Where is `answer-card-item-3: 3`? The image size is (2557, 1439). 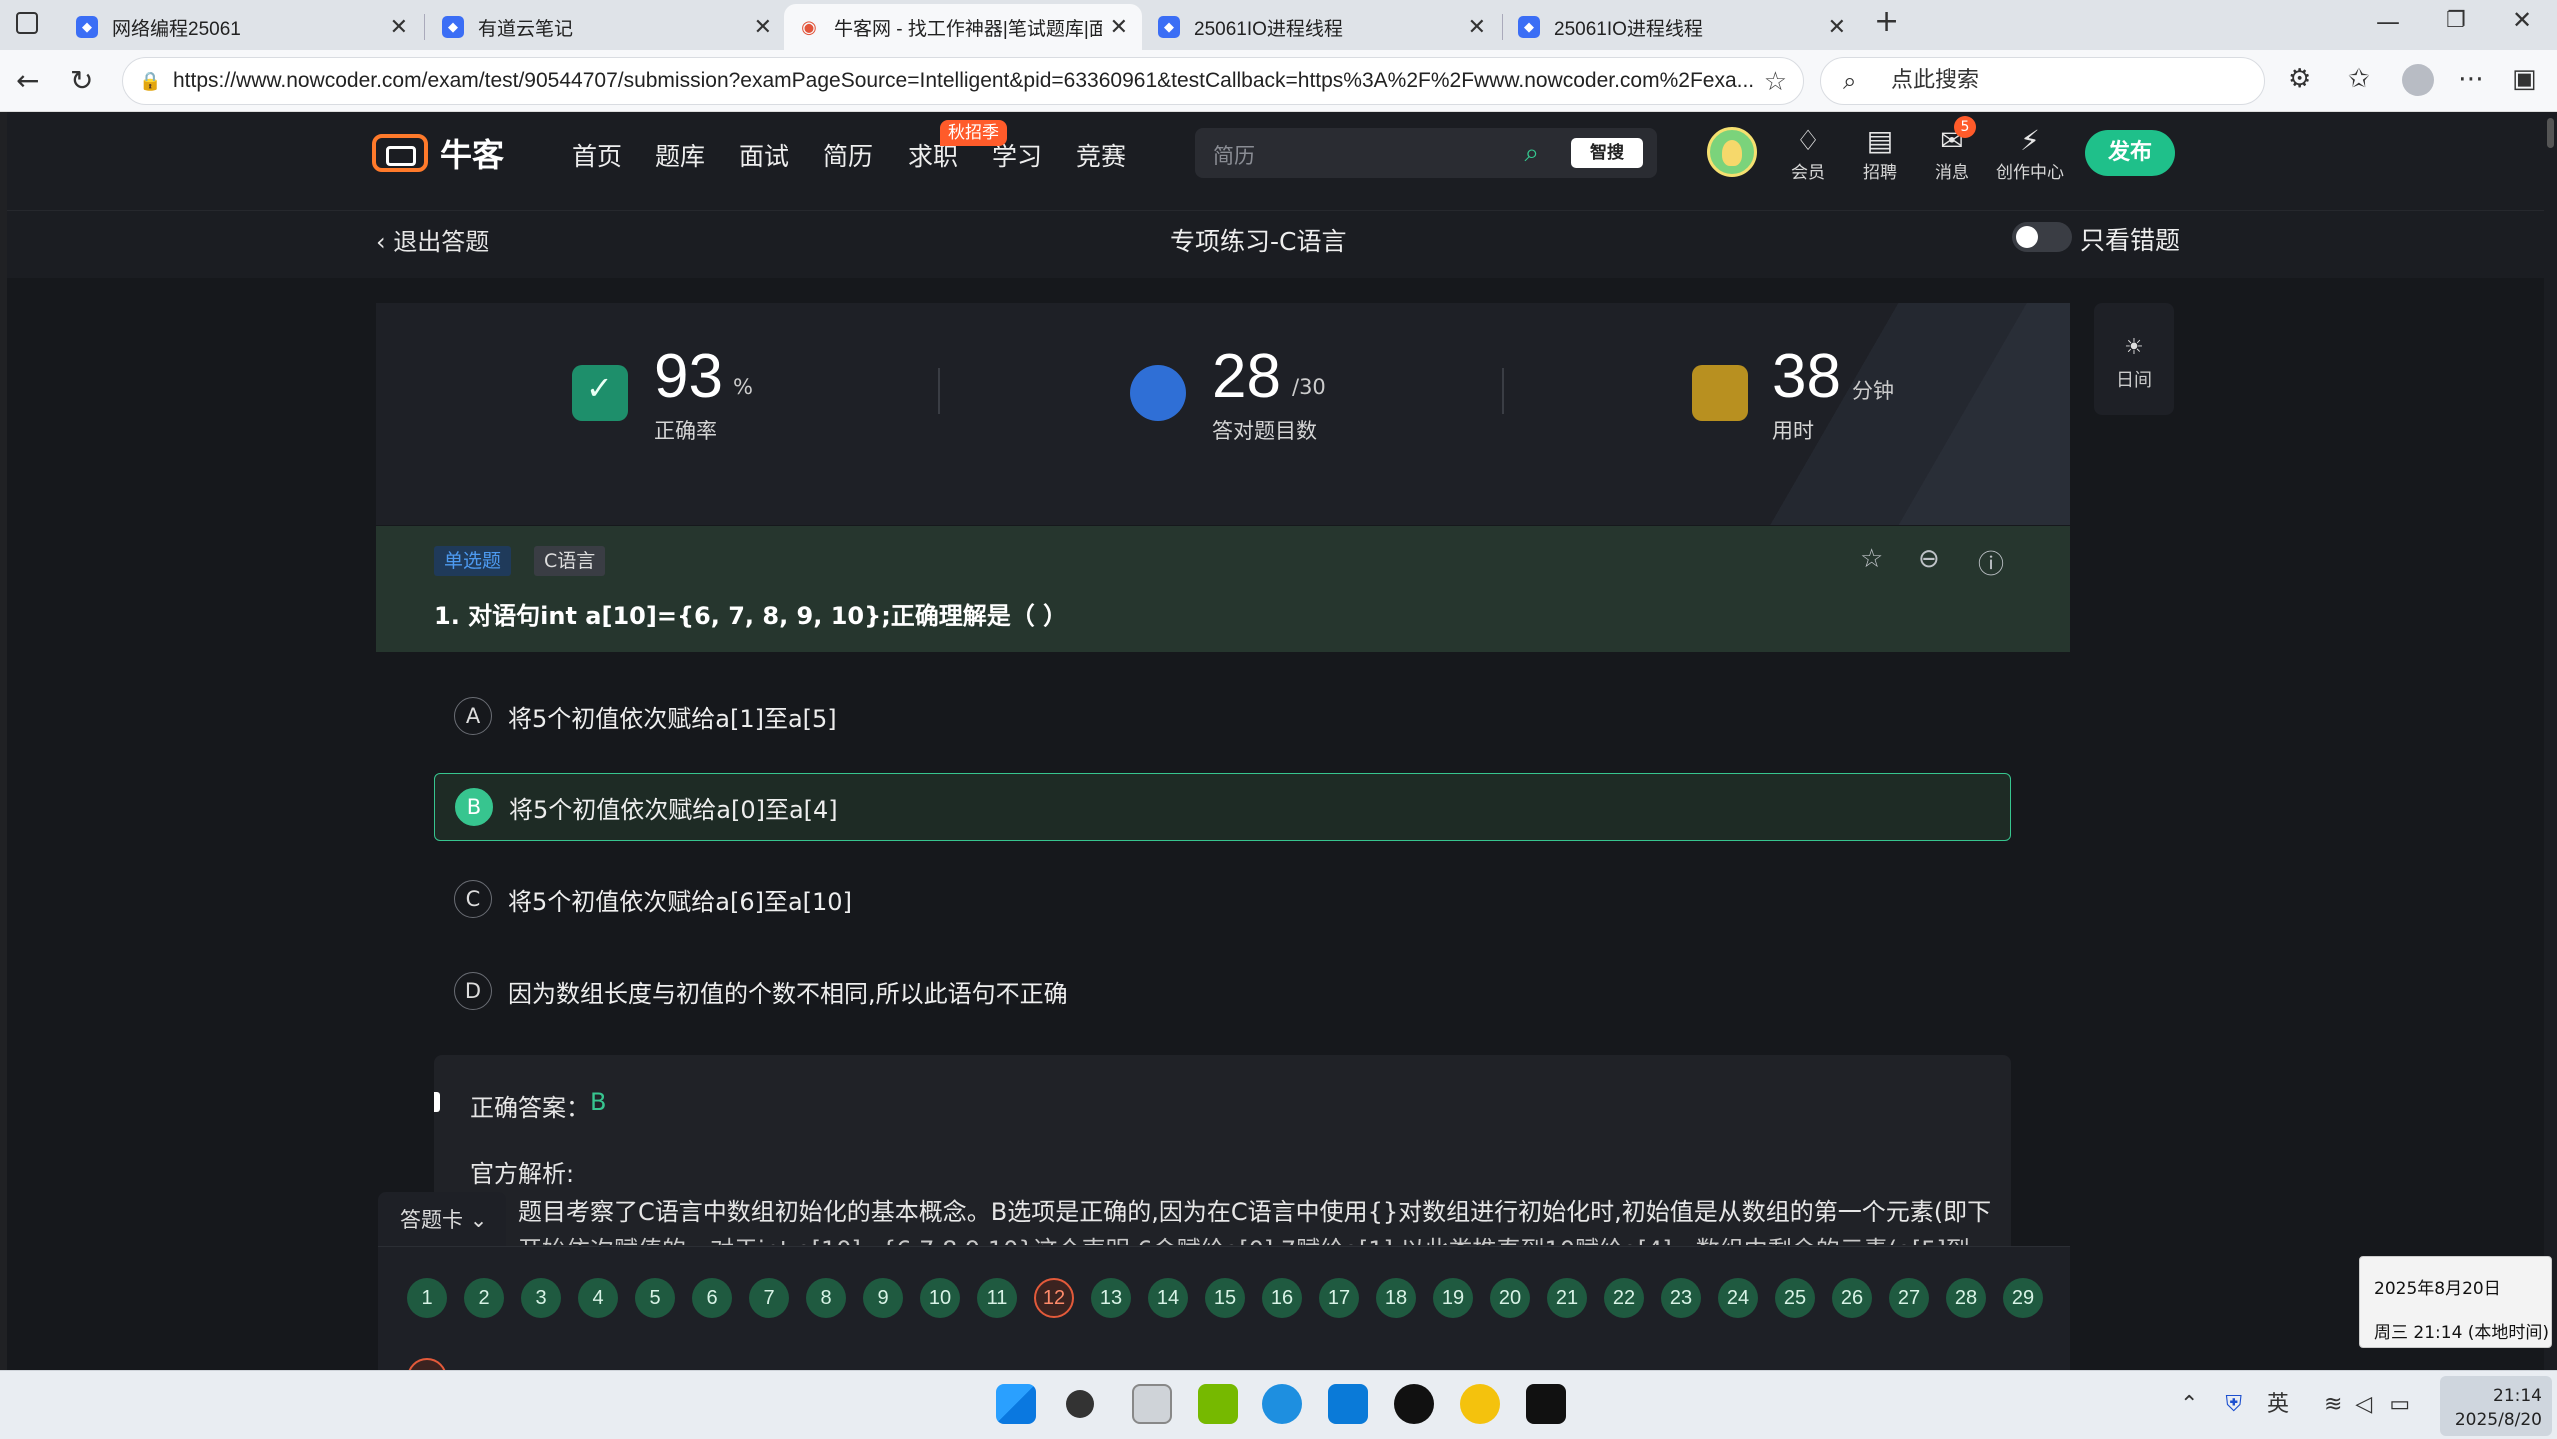
answer-card-item-3: 3 is located at coordinates (541, 1298).